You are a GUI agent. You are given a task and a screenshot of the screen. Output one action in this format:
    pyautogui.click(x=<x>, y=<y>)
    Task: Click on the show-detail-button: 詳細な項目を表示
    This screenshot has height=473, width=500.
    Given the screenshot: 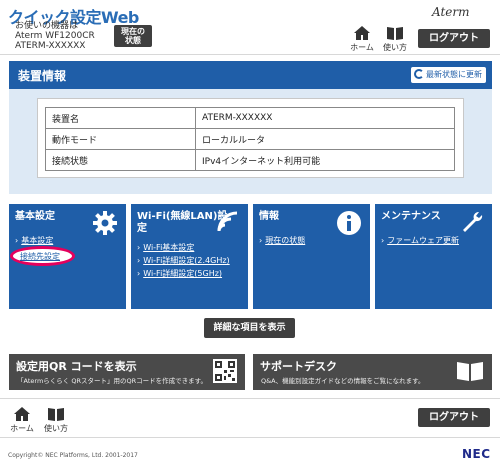 What is the action you would take?
    pyautogui.click(x=249, y=328)
    